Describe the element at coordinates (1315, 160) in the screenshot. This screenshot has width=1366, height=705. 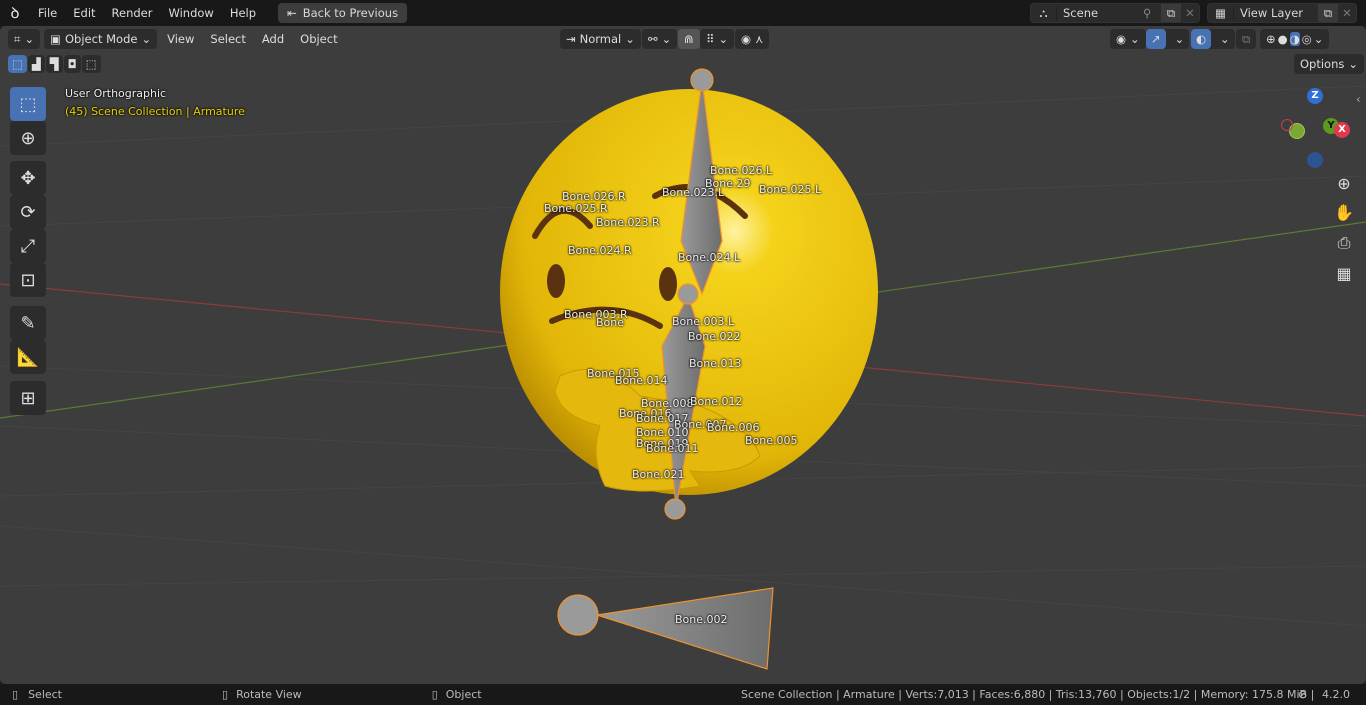
I see `neg-z-axis-icon` at that location.